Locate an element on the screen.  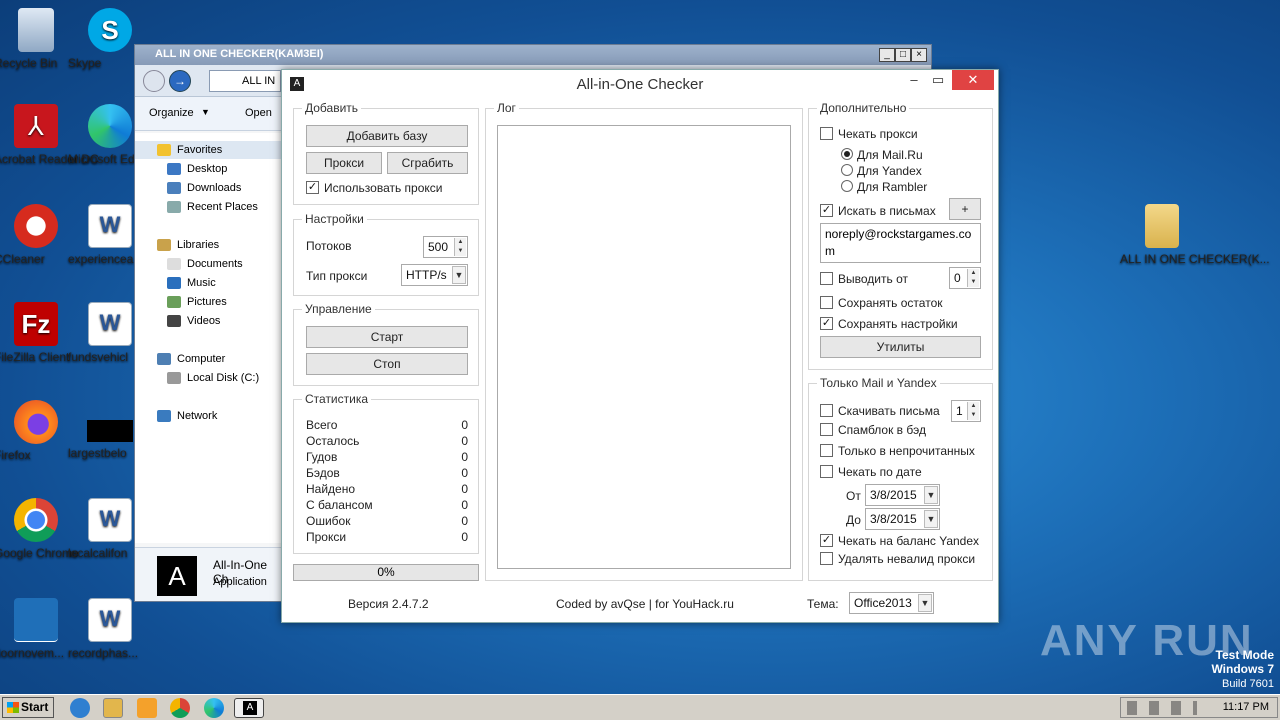
explorer-icon is located at coordinates (113, 708).